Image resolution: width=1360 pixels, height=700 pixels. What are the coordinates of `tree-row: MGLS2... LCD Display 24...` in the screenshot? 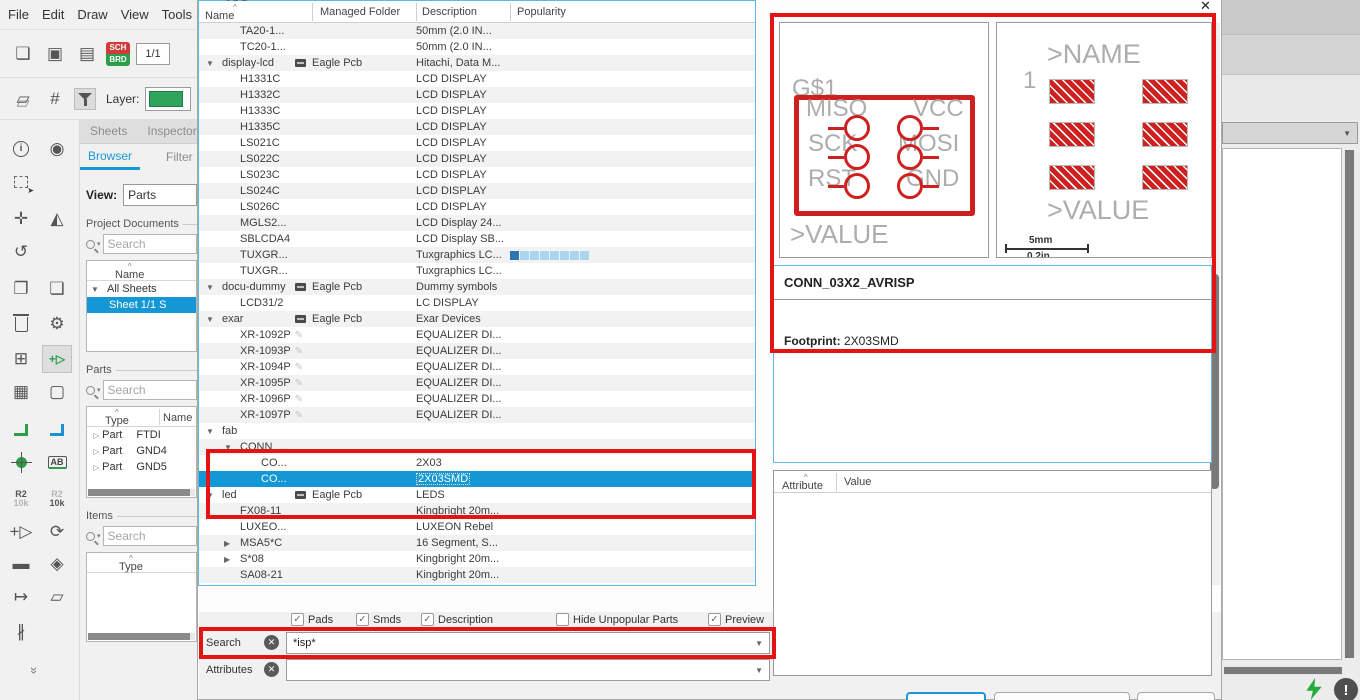 It's located at (477, 223).